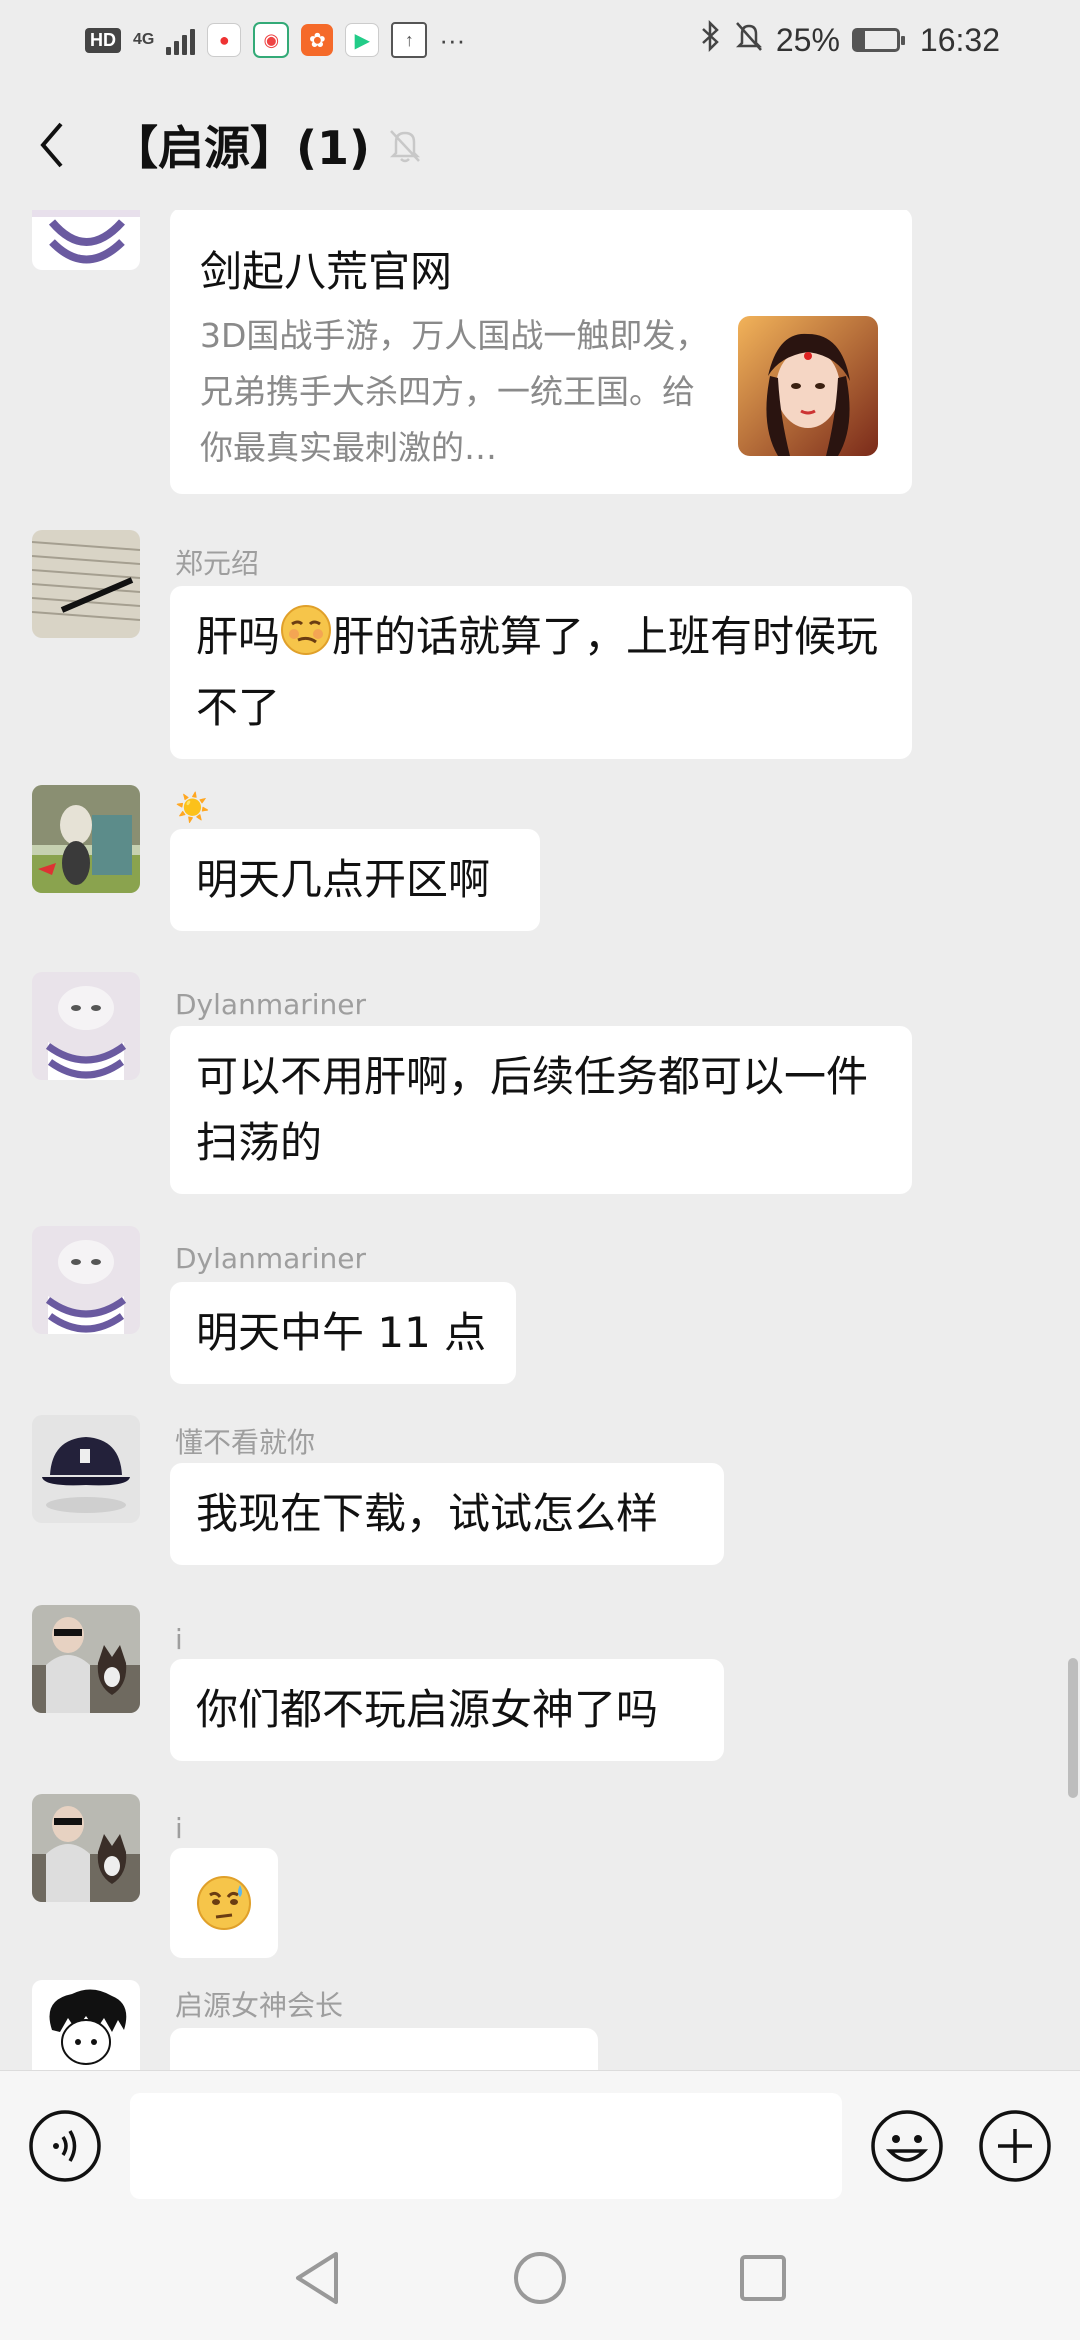  I want to click on chat-header: 【启源】(1), so click(540, 145).